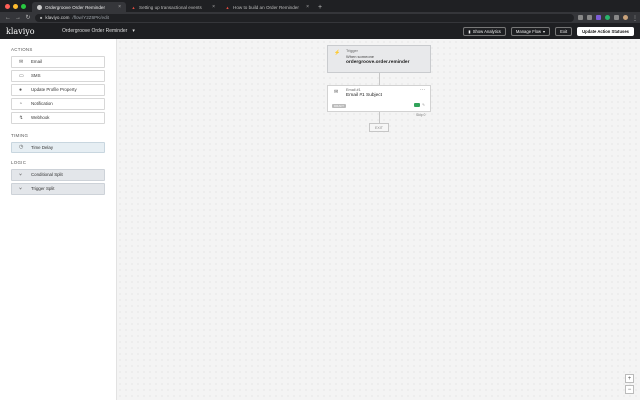  What do you see at coordinates (57, 17) in the screenshot?
I see `url-host: klaviyo.com` at bounding box center [57, 17].